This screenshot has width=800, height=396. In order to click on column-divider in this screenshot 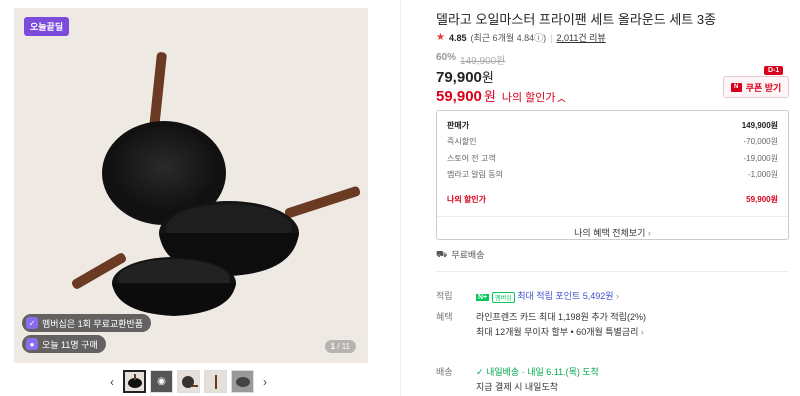, I will do `click(400, 198)`.